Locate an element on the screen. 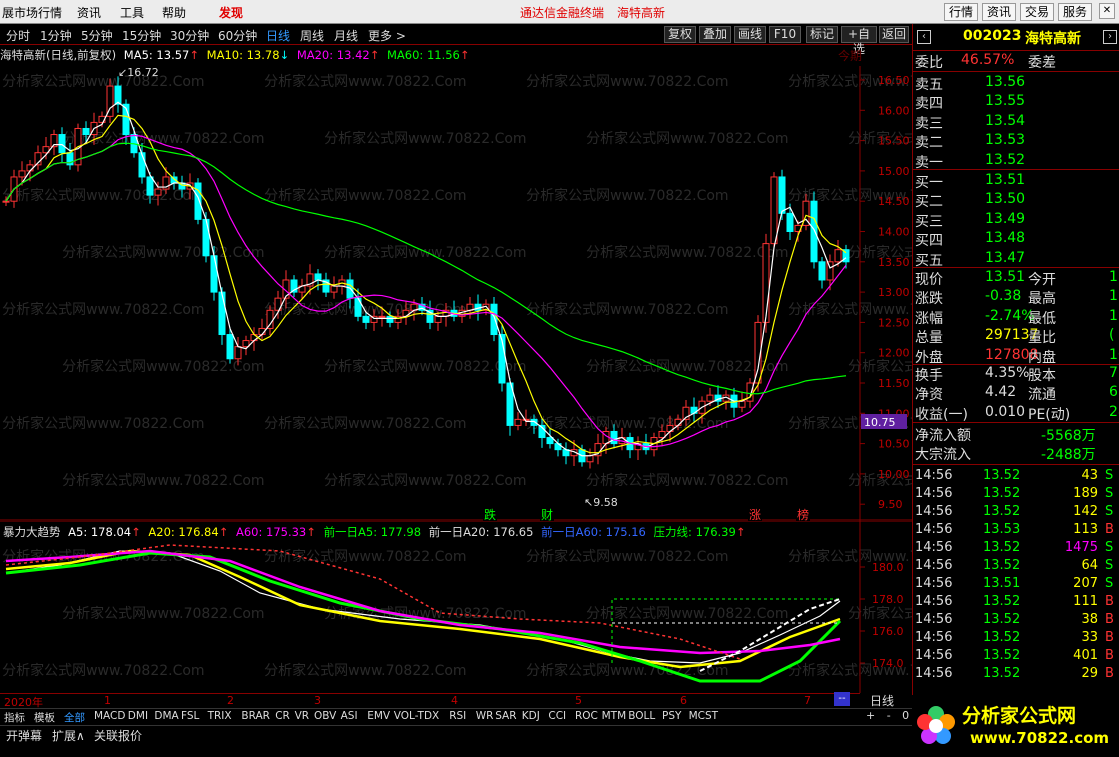 Image resolution: width=1119 pixels, height=757 pixels. a5-value: A5: 178.04 is located at coordinates (100, 532).